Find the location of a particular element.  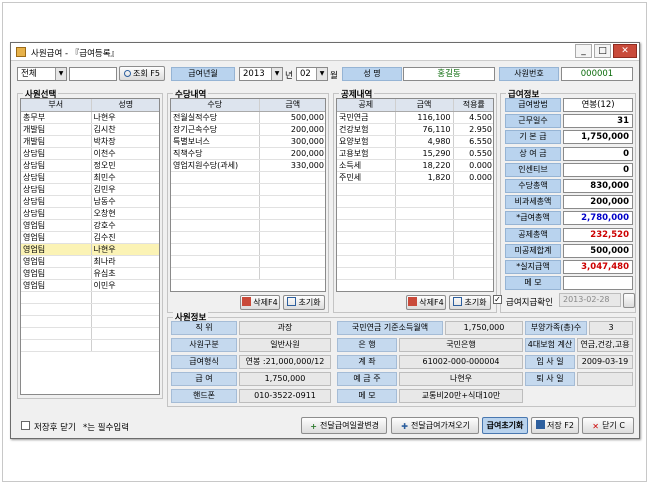

dept-cell: 영업팀 is located at coordinates (56, 273).